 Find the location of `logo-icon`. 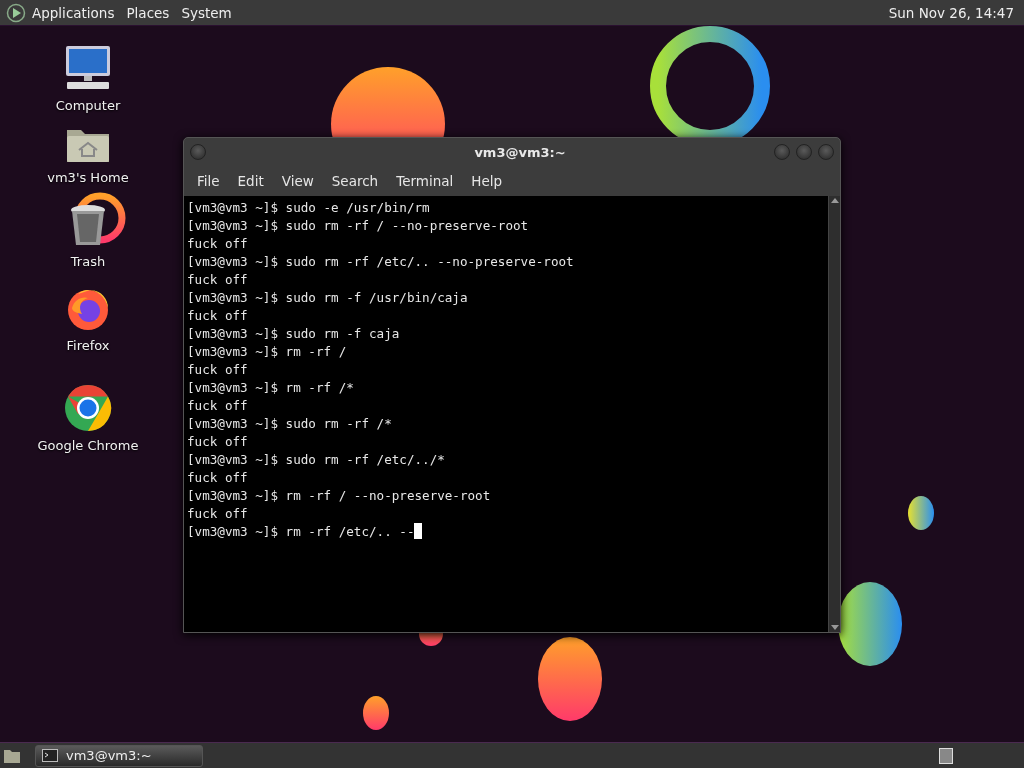

logo-icon is located at coordinates (16, 12).